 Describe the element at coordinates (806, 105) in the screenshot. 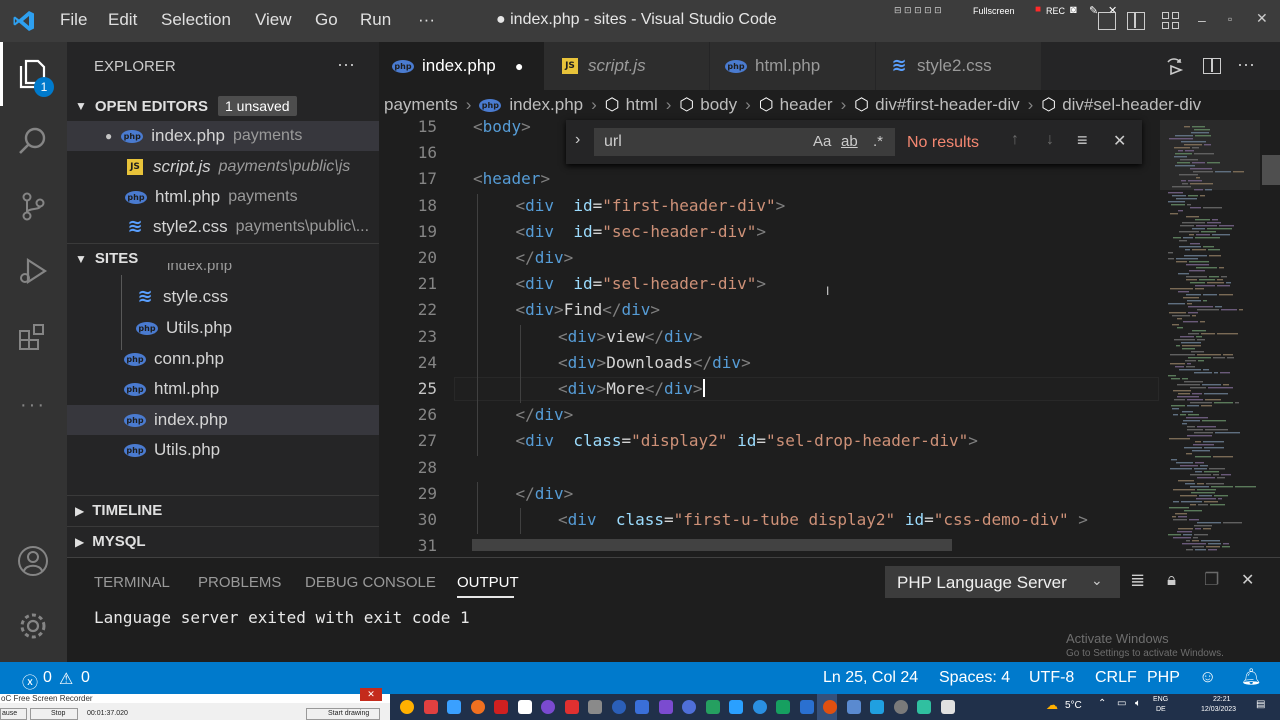

I see `breadcrumb-item: header` at that location.